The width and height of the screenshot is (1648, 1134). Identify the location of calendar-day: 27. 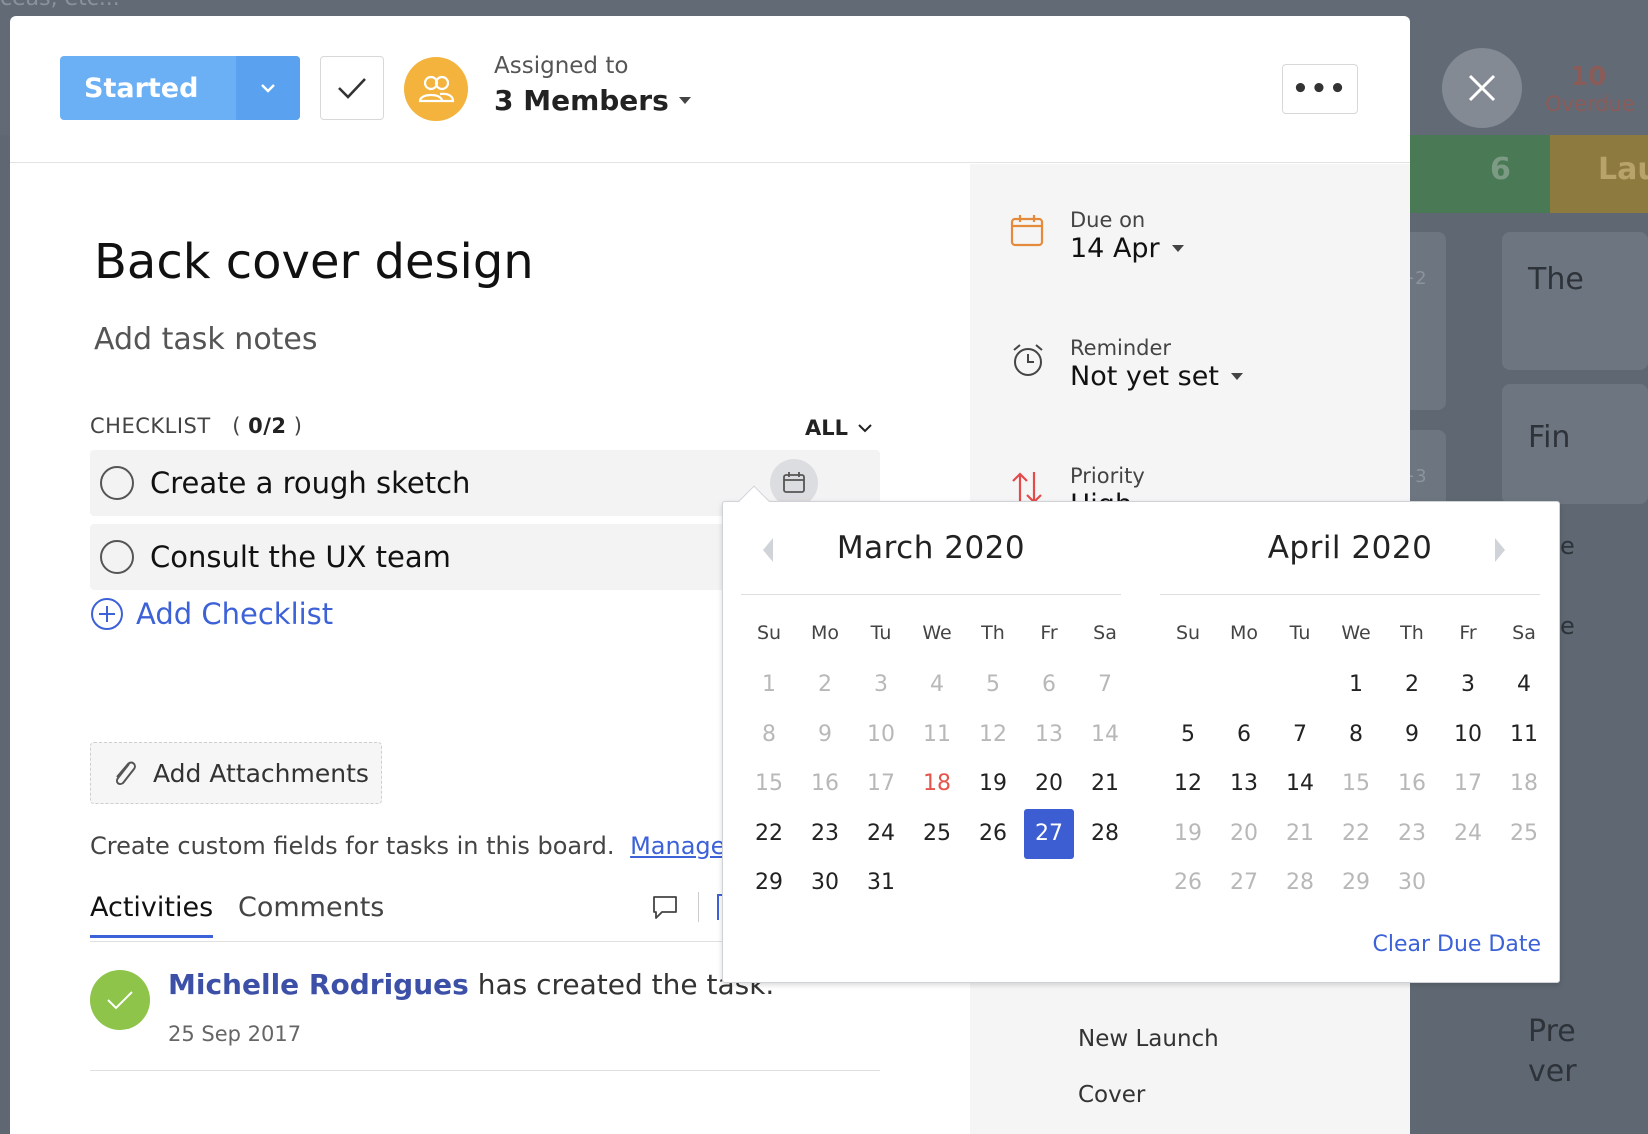
(1244, 883).